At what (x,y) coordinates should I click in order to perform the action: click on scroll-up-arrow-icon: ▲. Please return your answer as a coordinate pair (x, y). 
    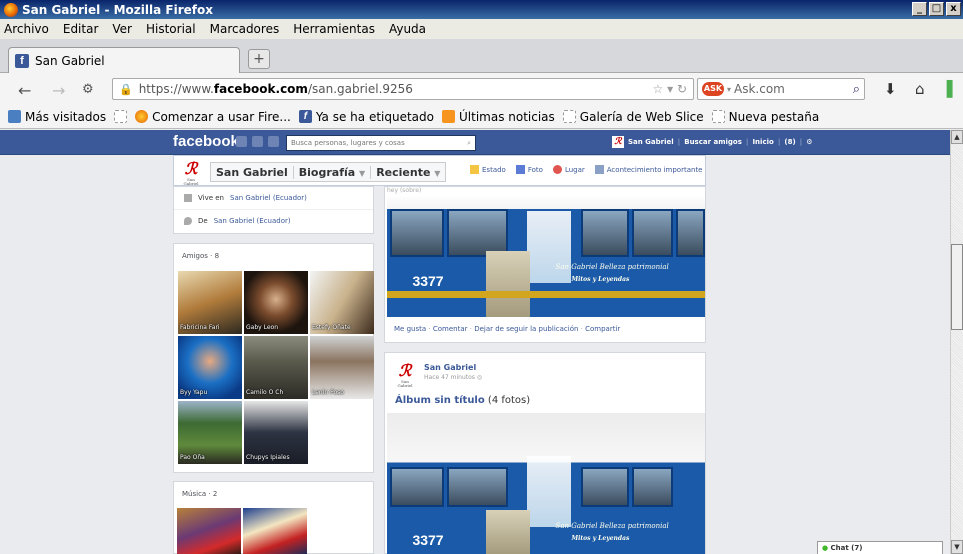
    Looking at the image, I should click on (957, 137).